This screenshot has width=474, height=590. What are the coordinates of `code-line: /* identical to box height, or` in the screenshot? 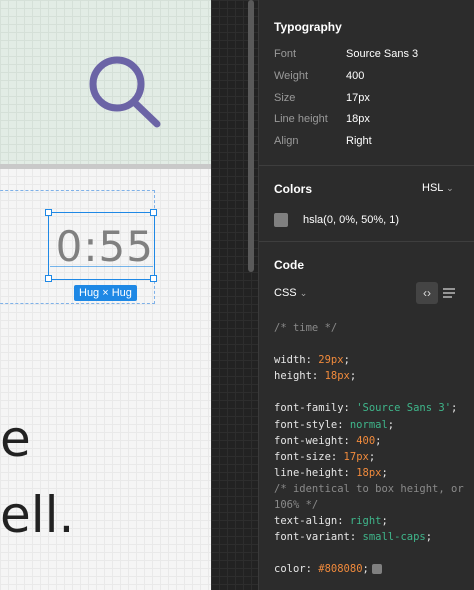 It's located at (369, 488).